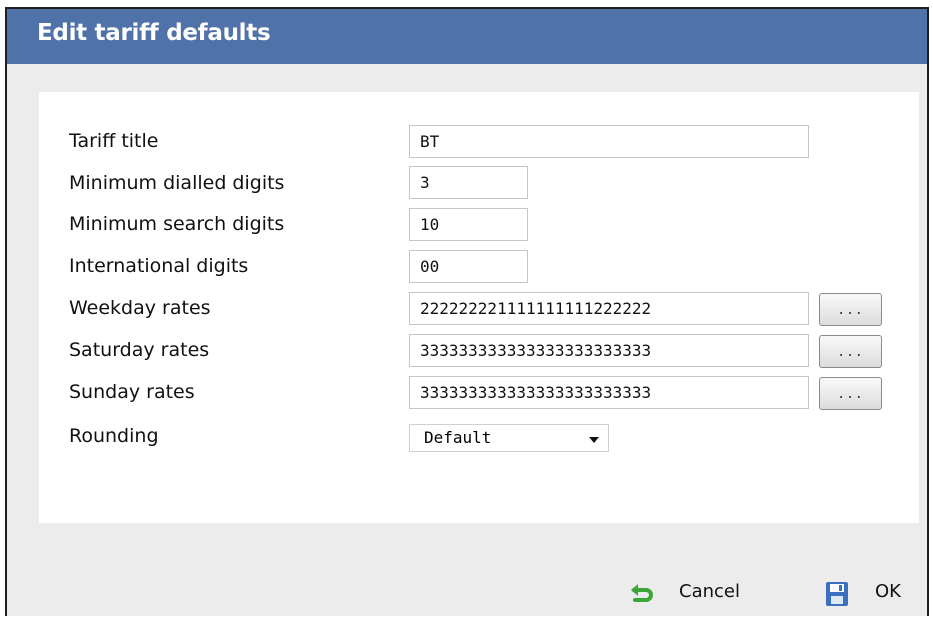 The width and height of the screenshot is (933, 619). What do you see at coordinates (139, 350) in the screenshot?
I see `saturday-rates-label: Saturday rates` at bounding box center [139, 350].